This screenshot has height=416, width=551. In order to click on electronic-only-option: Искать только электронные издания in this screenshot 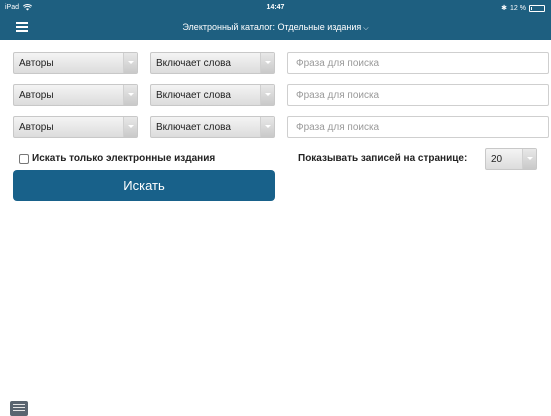, I will do `click(117, 158)`.